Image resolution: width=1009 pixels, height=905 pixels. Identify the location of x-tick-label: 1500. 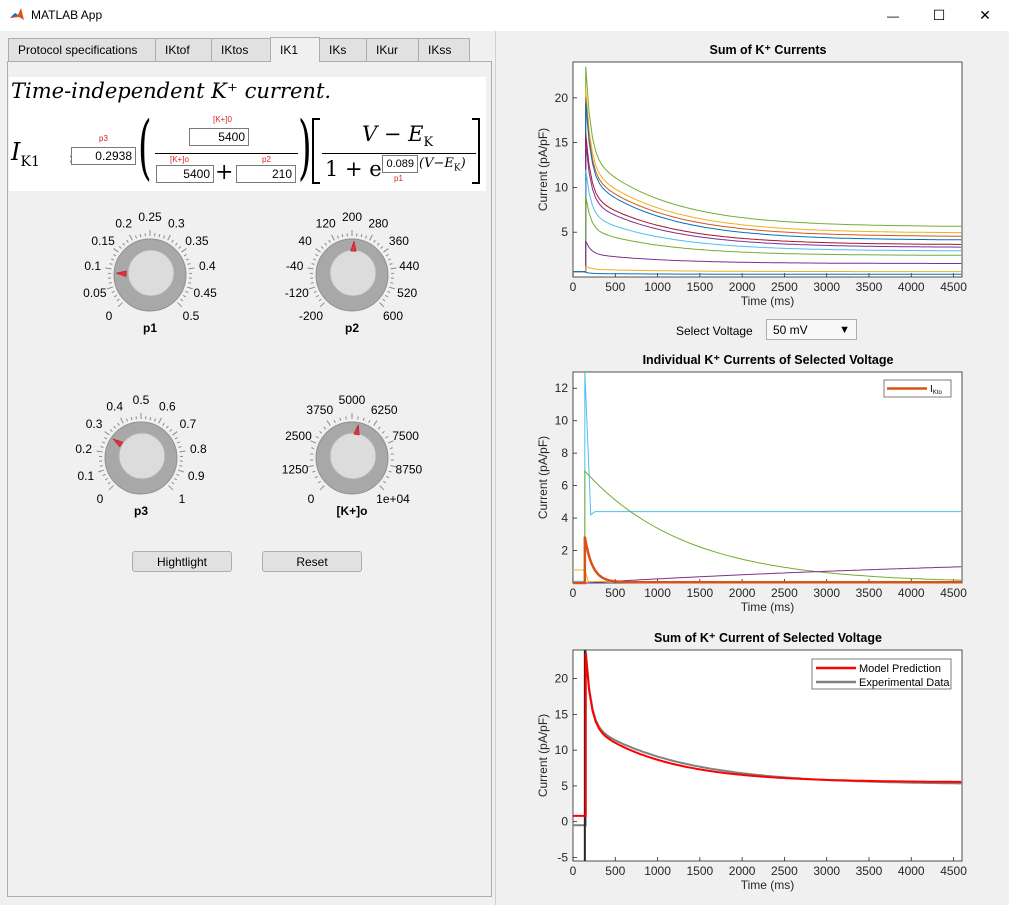
(699, 871).